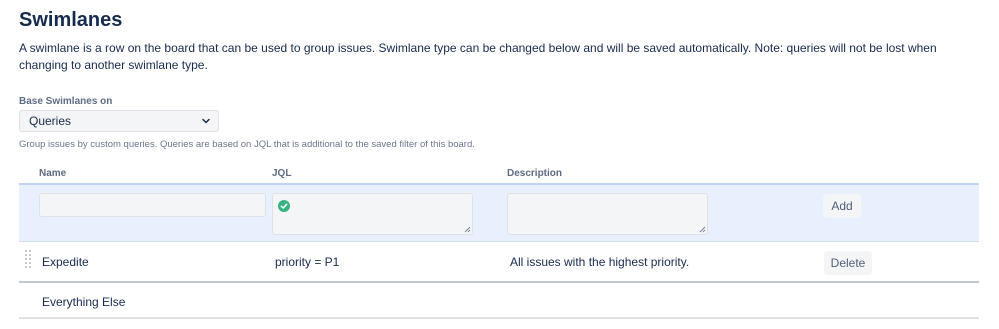  Describe the element at coordinates (152, 205) in the screenshot. I see `new-swimlane-name-input` at that location.